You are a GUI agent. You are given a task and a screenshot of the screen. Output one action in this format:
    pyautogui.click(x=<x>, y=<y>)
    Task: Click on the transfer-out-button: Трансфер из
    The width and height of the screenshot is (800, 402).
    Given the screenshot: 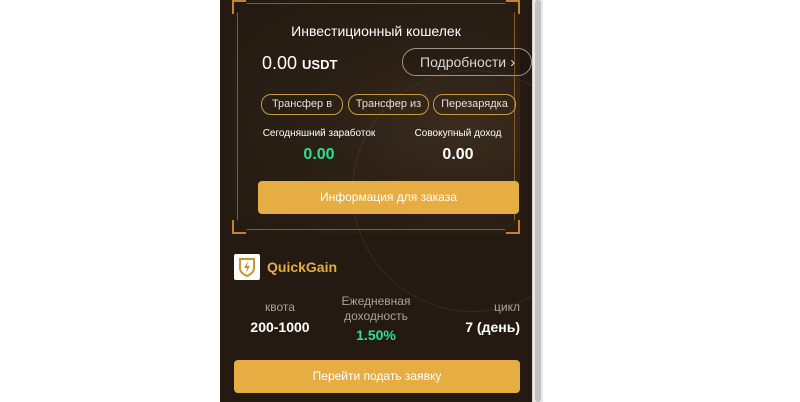 What is the action you would take?
    pyautogui.click(x=388, y=104)
    